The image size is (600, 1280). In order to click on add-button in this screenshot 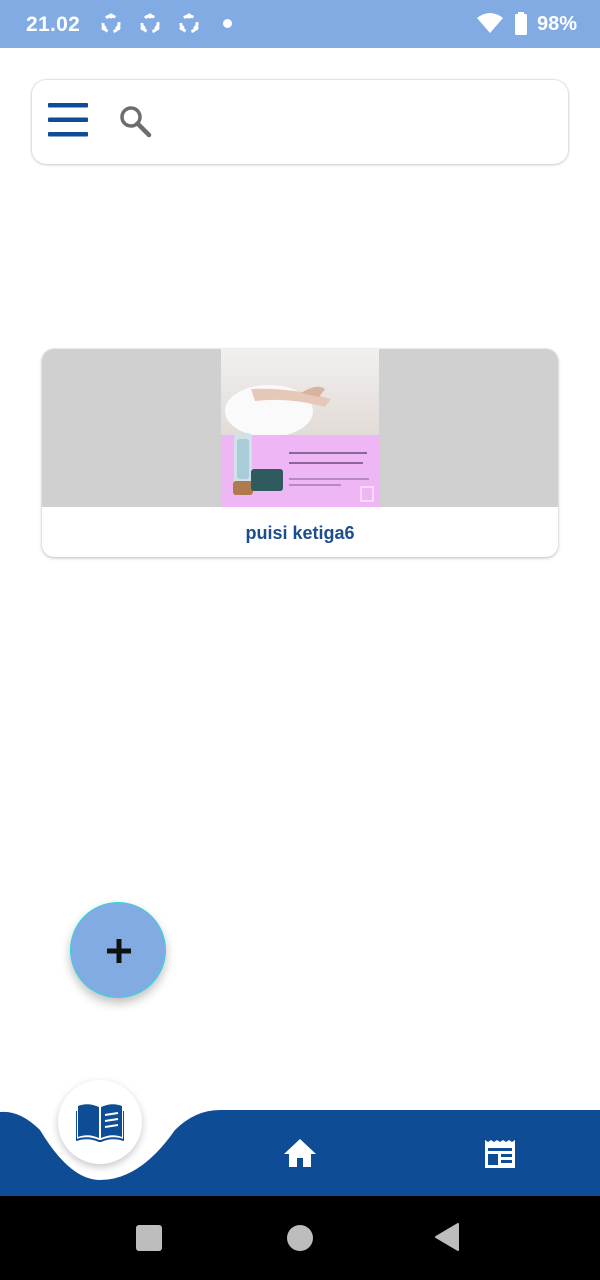, I will do `click(118, 950)`.